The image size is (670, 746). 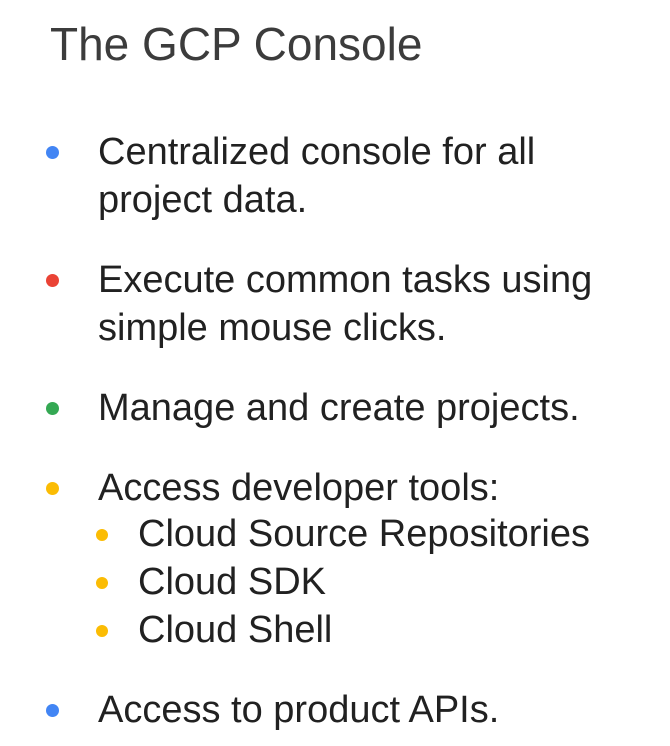 I want to click on bullet-line: Centralized console for all, so click(x=317, y=152).